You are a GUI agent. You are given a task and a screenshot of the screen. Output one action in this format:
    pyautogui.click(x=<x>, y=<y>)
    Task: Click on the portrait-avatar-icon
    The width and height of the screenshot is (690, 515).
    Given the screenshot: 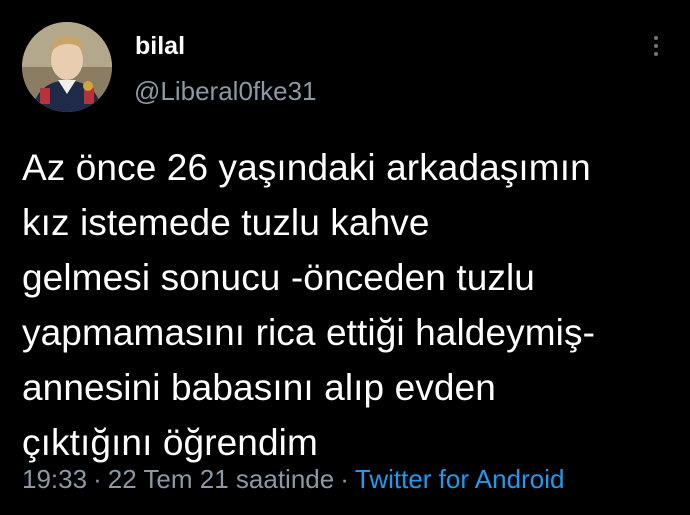 What is the action you would take?
    pyautogui.click(x=67, y=67)
    